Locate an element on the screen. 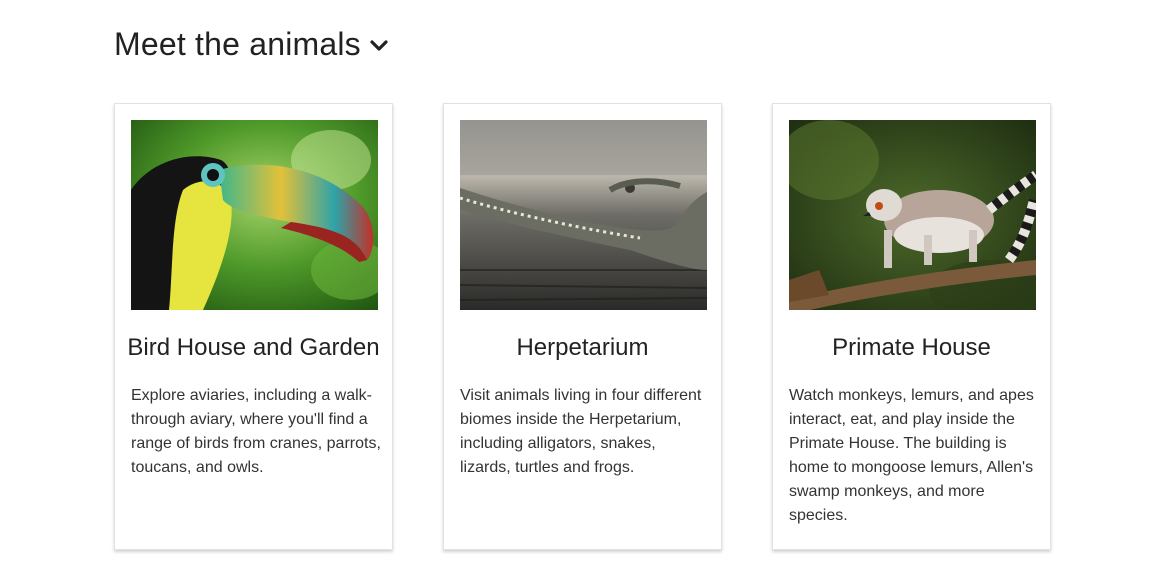  section-header: Meet the animals is located at coordinates (252, 44).